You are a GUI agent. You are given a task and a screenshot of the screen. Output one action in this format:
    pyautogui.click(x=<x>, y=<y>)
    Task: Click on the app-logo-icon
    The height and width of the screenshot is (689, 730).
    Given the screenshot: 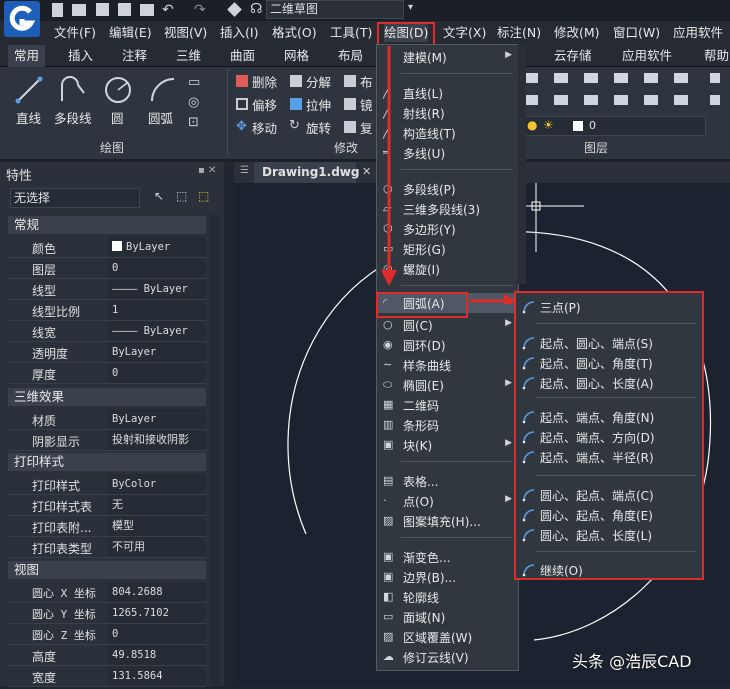 What is the action you would take?
    pyautogui.click(x=22, y=19)
    